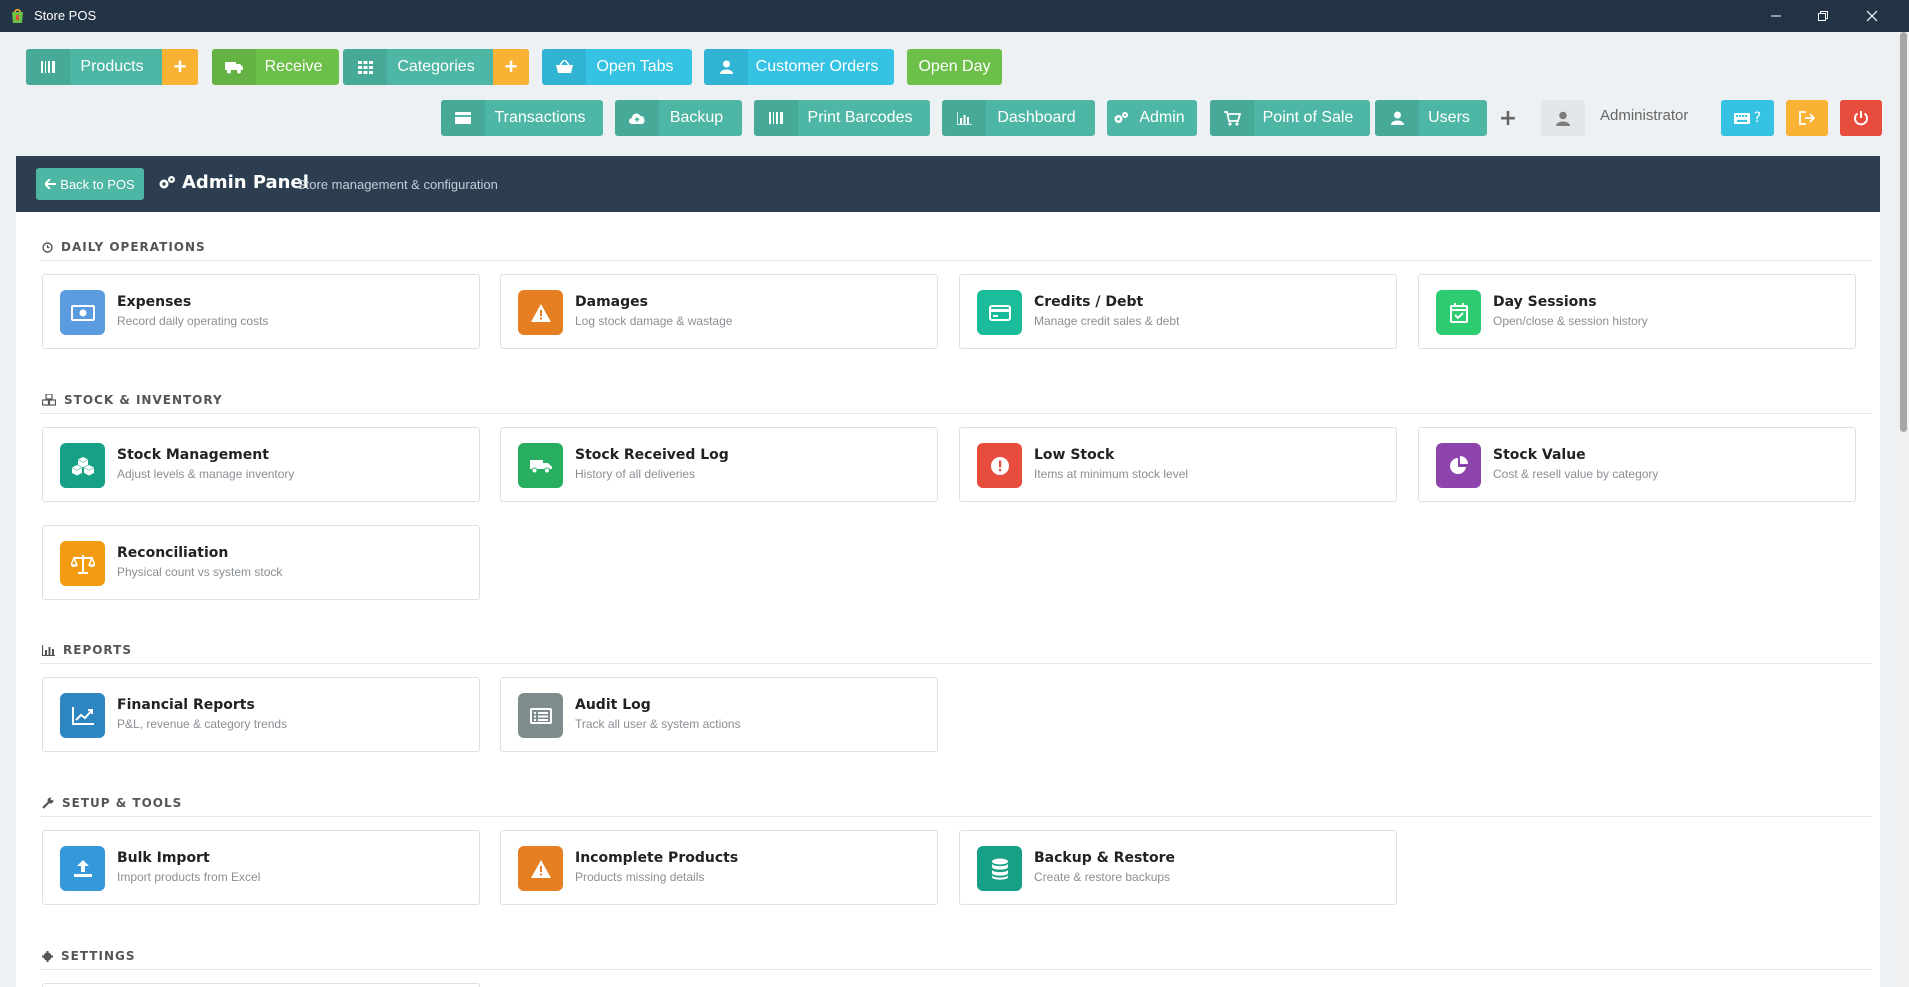 The height and width of the screenshot is (987, 1909). I want to click on keyboard-help-button: ?, so click(1747, 118).